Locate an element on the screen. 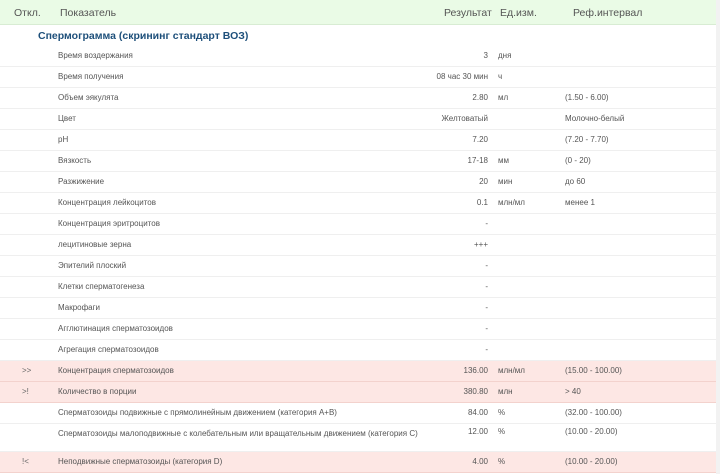 The height and width of the screenshot is (474, 720). row-unit: ч is located at coordinates (500, 76).